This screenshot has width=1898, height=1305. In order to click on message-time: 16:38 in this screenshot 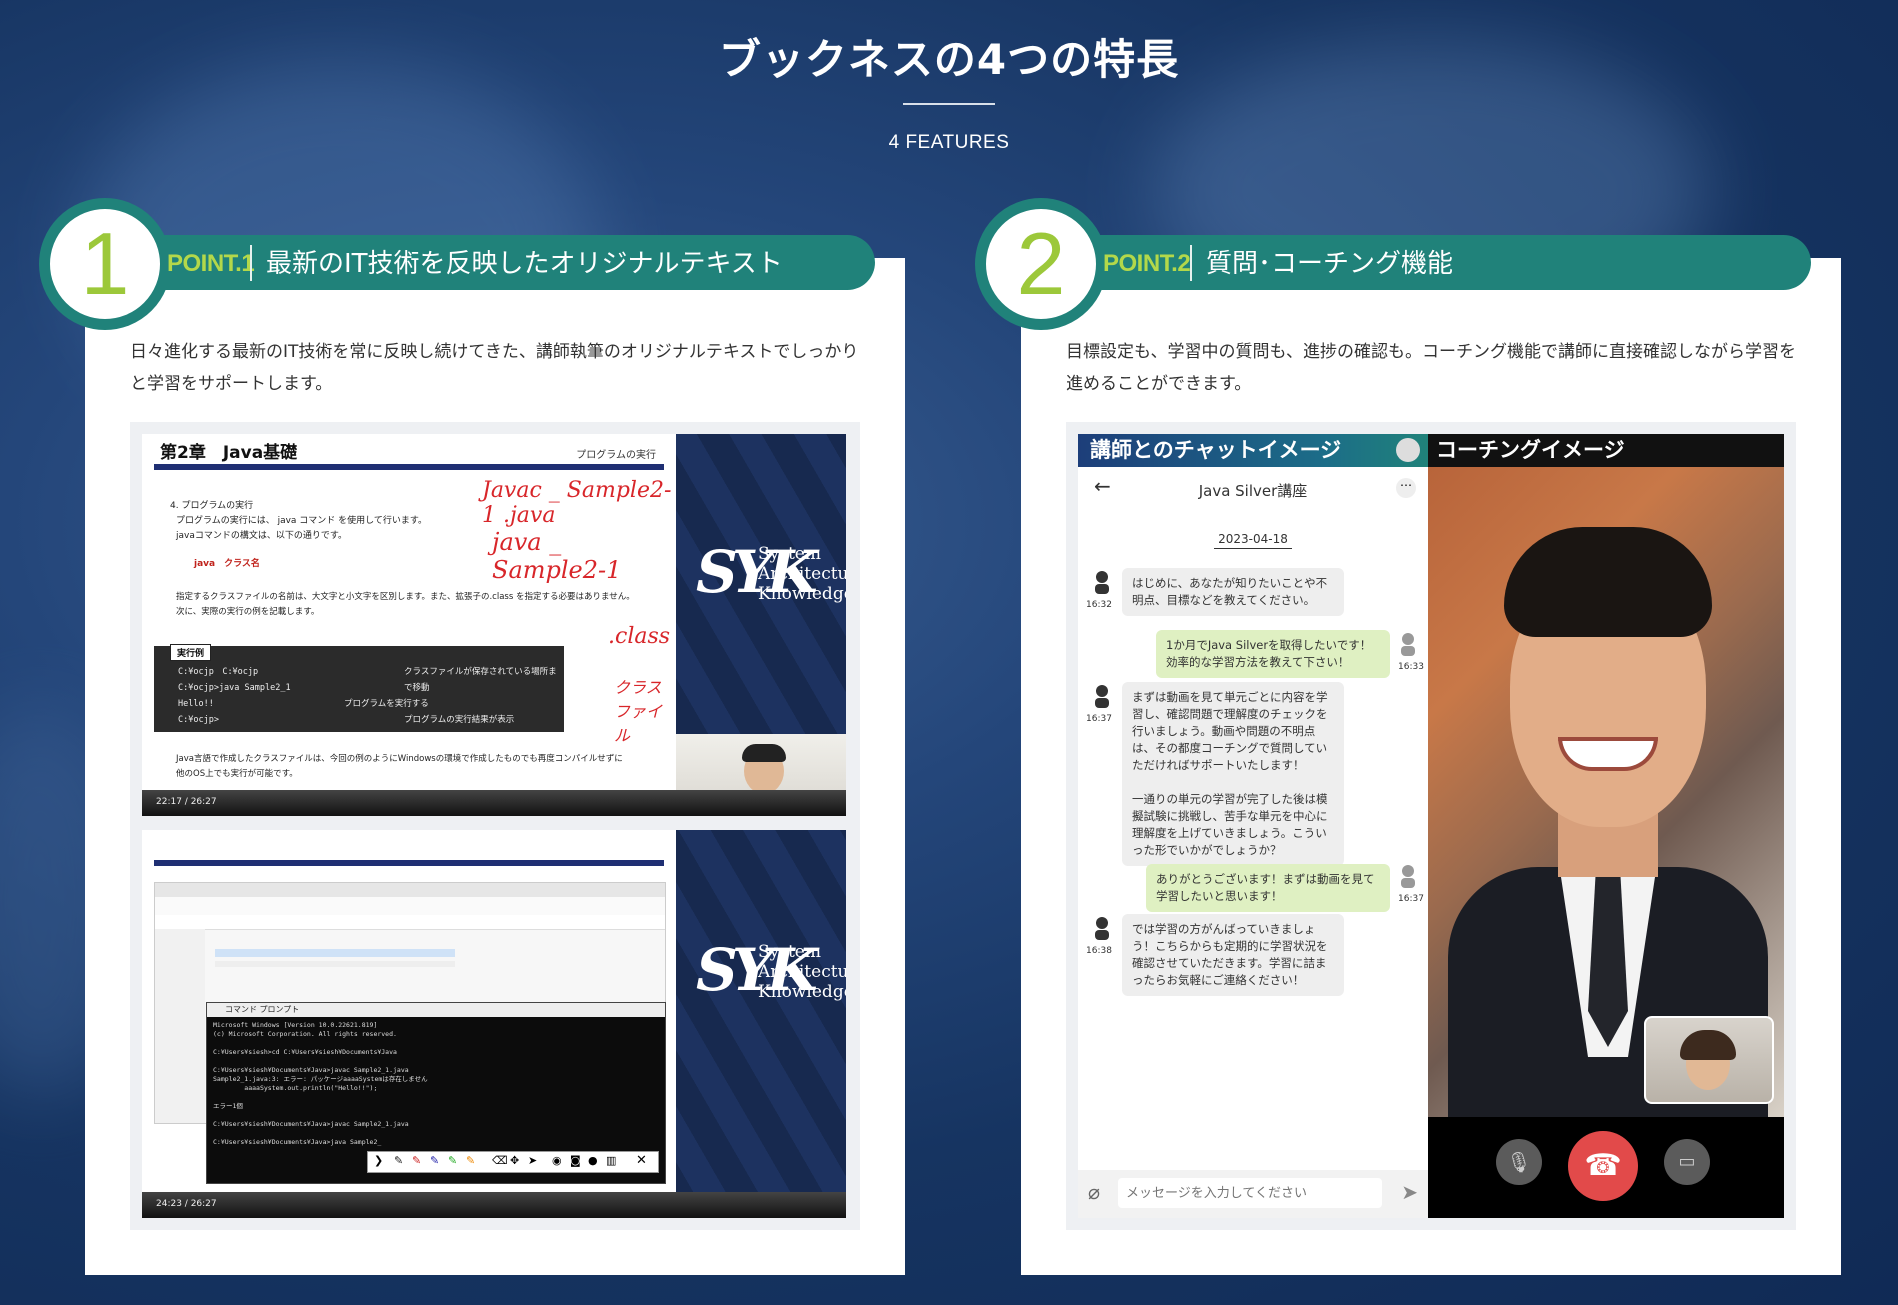, I will do `click(1099, 951)`.